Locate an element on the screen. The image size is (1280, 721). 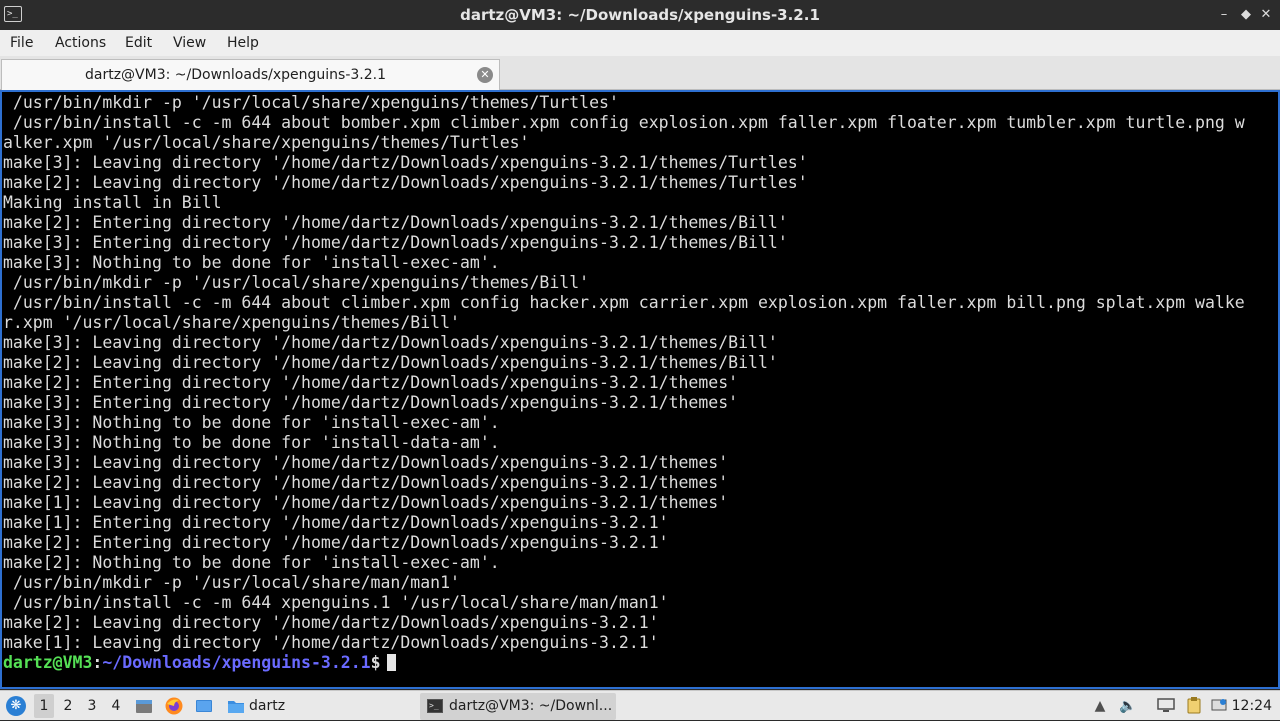
menu-edit: Edit is located at coordinates (138, 43).